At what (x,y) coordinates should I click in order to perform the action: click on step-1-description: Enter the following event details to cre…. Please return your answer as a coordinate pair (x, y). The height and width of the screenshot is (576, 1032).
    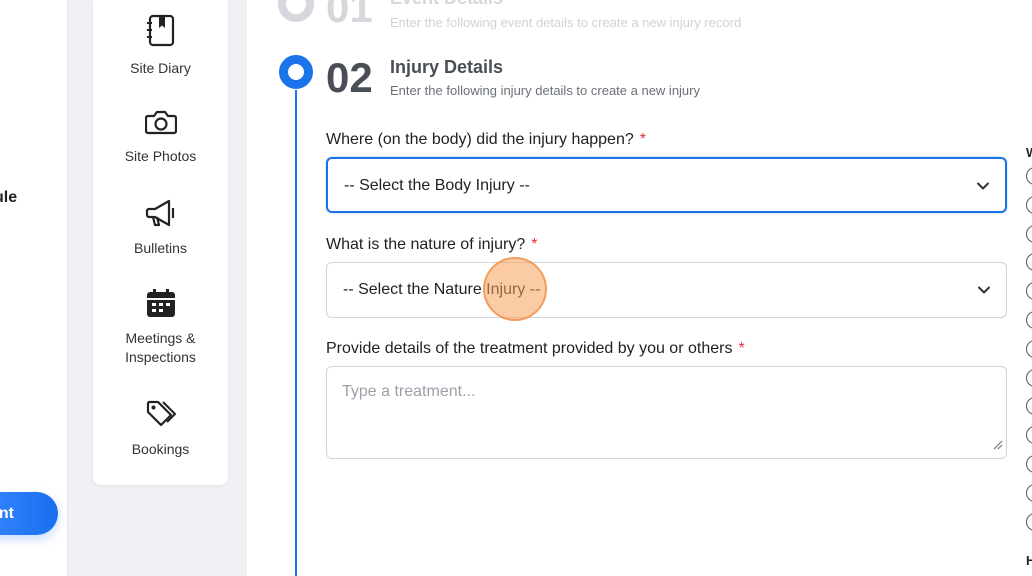
    Looking at the image, I should click on (566, 22).